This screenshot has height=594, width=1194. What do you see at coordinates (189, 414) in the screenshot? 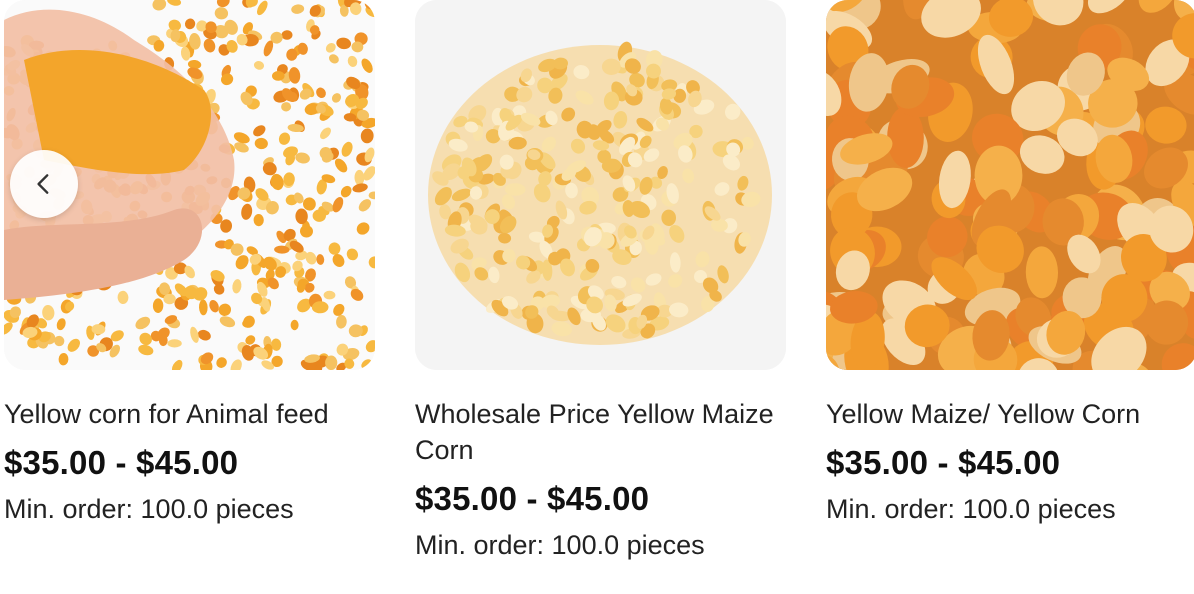
I see `product-title: Yellow corn for Animal feed` at bounding box center [189, 414].